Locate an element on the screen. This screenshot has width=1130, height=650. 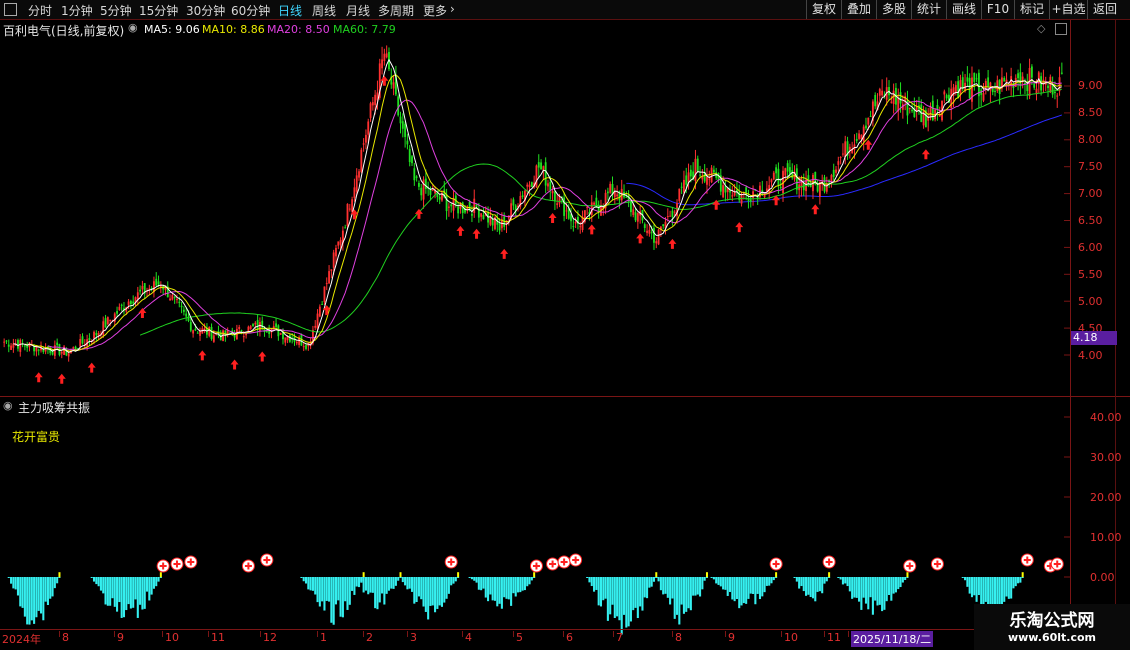
panel-toggle-icon is located at coordinates (1061, 29).